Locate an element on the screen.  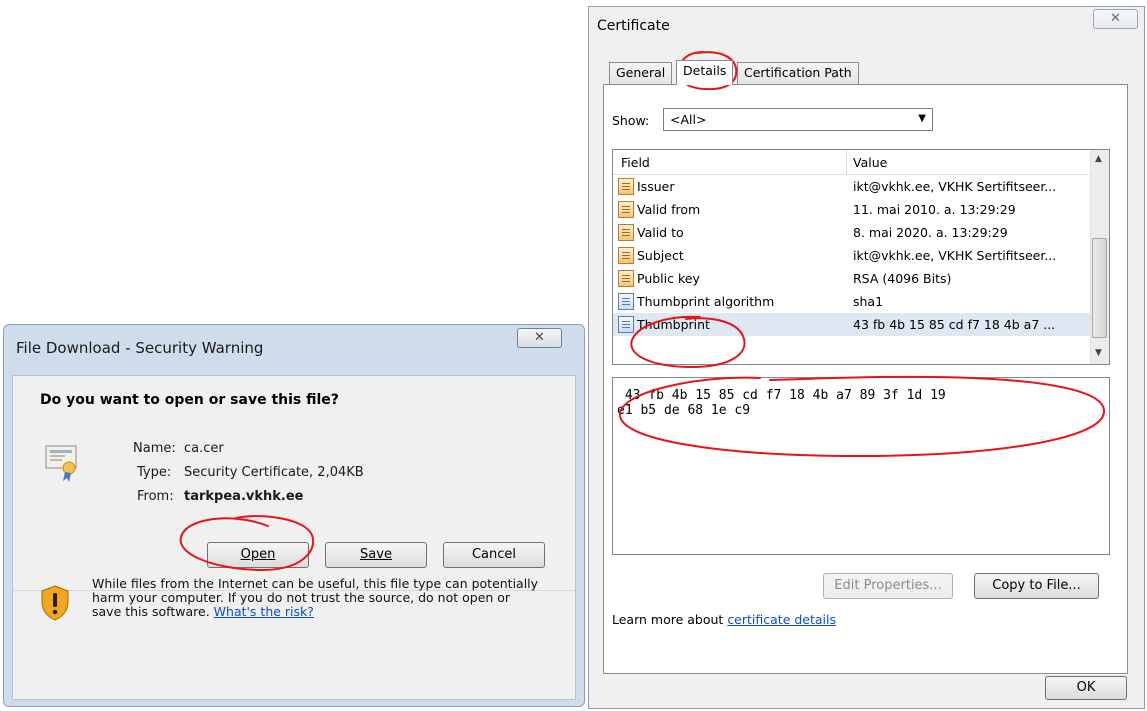
field-value: 8. mai 2020. a. 13:29:29 is located at coordinates (930, 232).